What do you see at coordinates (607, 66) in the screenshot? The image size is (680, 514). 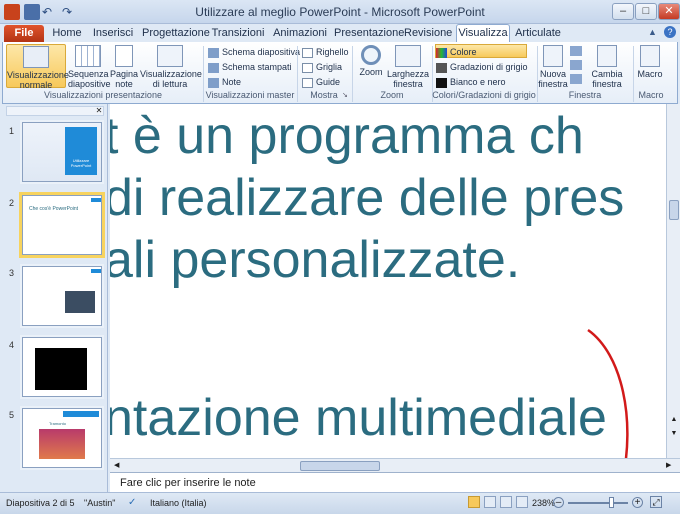 I see `switch-window-button: Cambia finestra` at bounding box center [607, 66].